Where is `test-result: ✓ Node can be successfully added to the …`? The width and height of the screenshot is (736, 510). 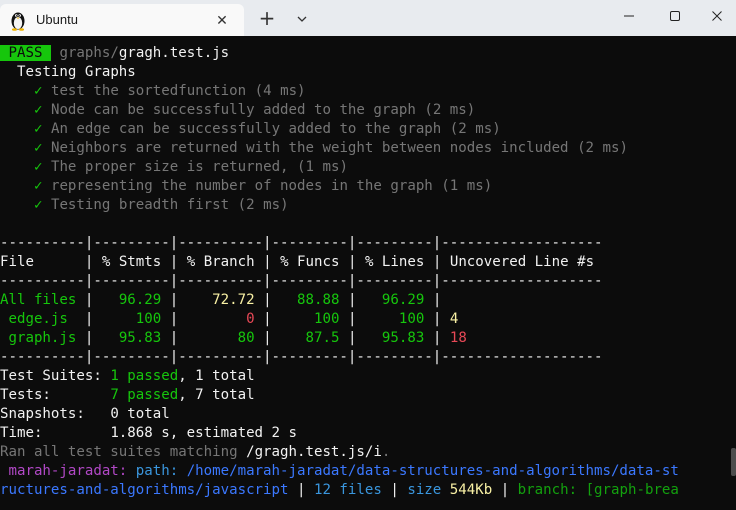 test-result: ✓ Node can be successfully added to the … is located at coordinates (254, 110).